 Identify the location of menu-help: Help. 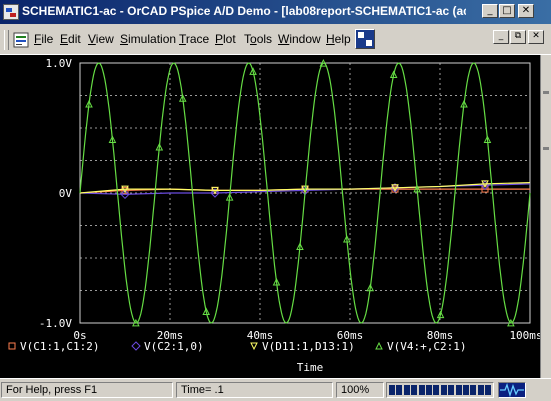
(338, 39).